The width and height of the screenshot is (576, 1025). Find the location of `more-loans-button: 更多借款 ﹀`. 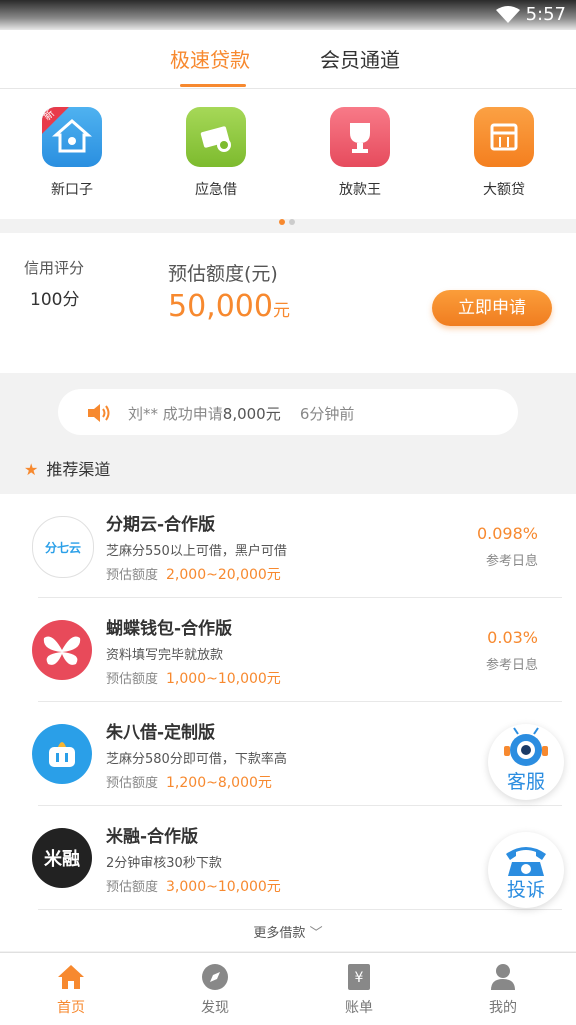

more-loans-button: 更多借款 ﹀ is located at coordinates (288, 931).